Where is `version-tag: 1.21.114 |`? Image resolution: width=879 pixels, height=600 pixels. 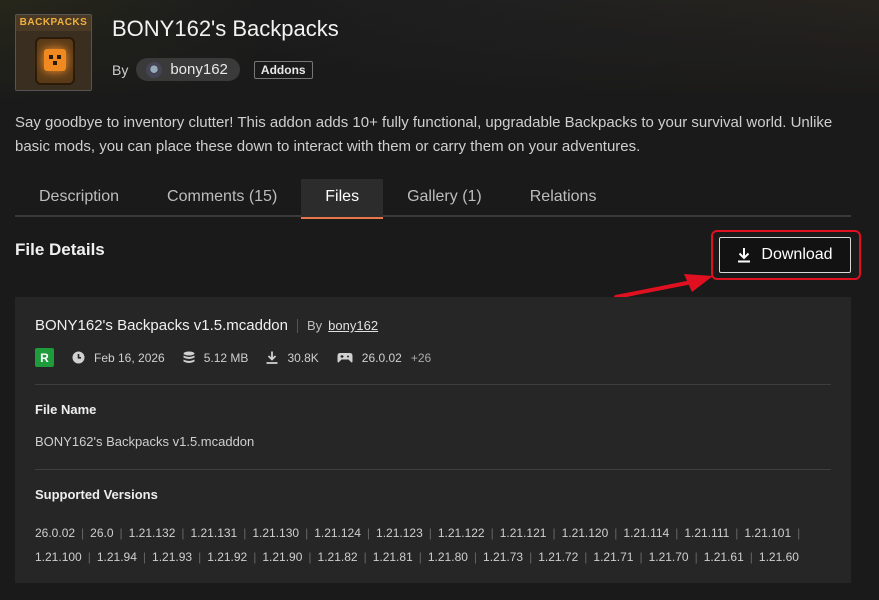 version-tag: 1.21.114 | is located at coordinates (653, 533).